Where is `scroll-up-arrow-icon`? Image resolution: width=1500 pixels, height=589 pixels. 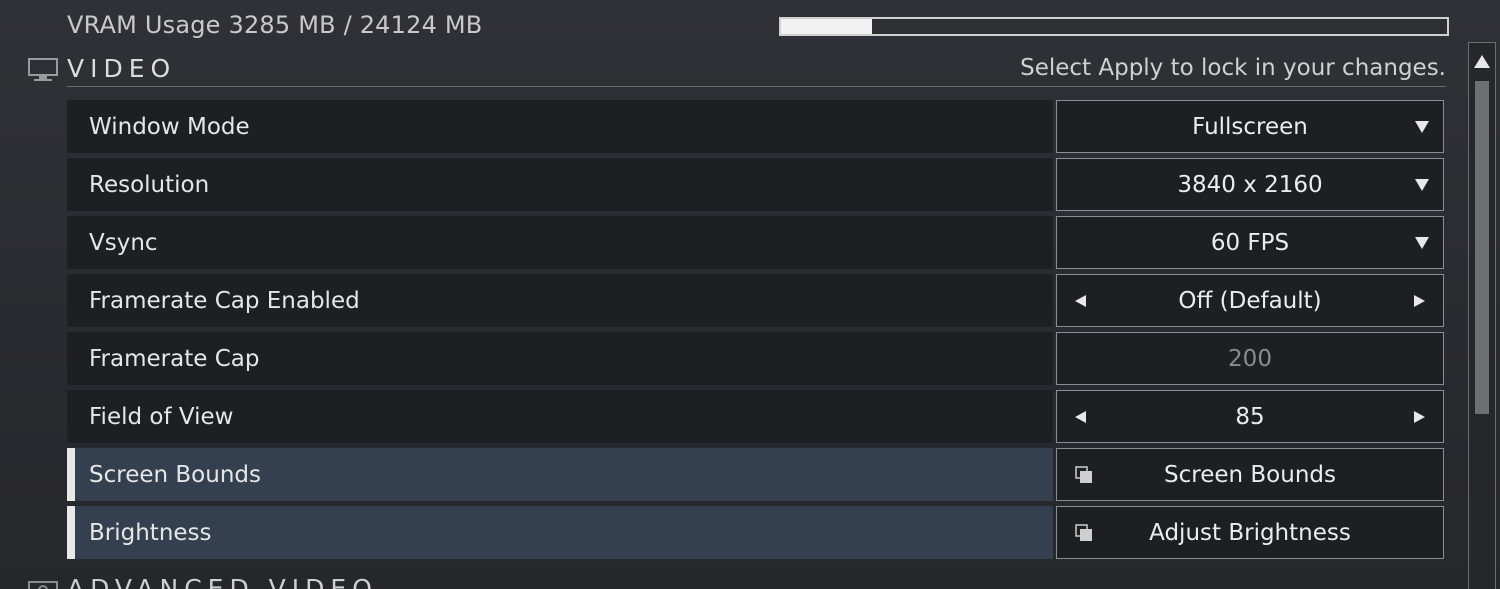
scroll-up-arrow-icon is located at coordinates (1482, 61).